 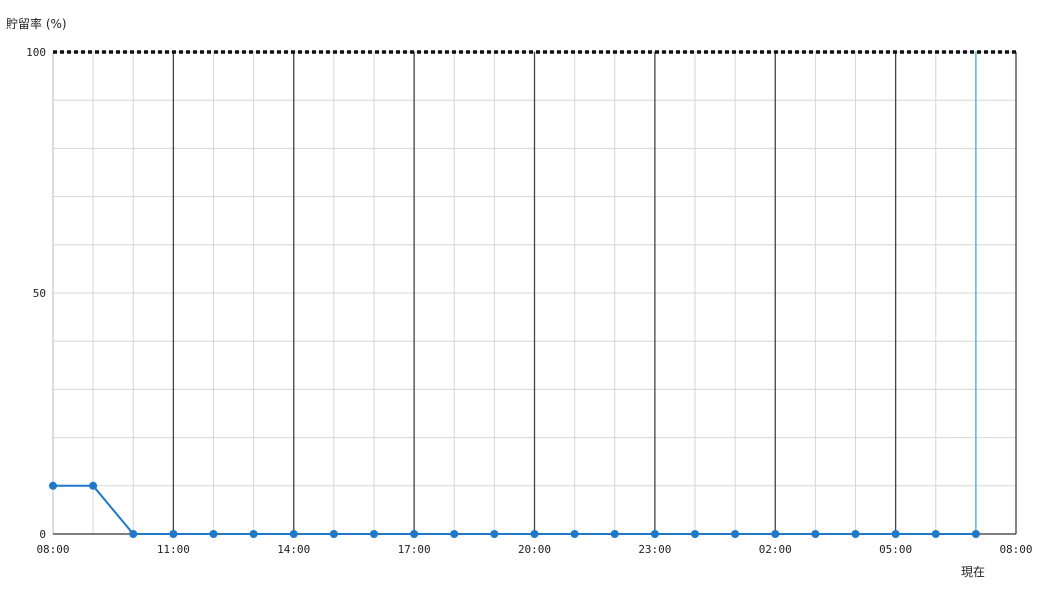 What do you see at coordinates (42, 534) in the screenshot?
I see `y-tick-label: 0` at bounding box center [42, 534].